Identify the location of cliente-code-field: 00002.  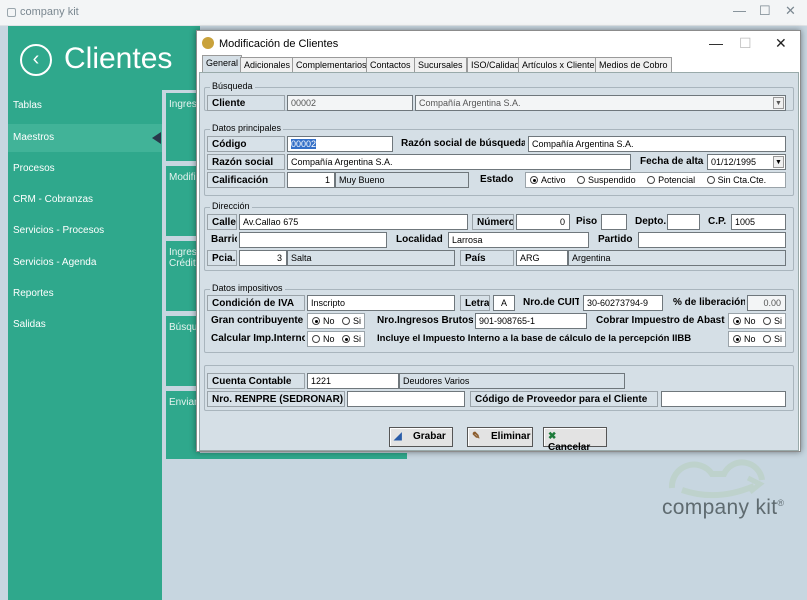
(350, 103).